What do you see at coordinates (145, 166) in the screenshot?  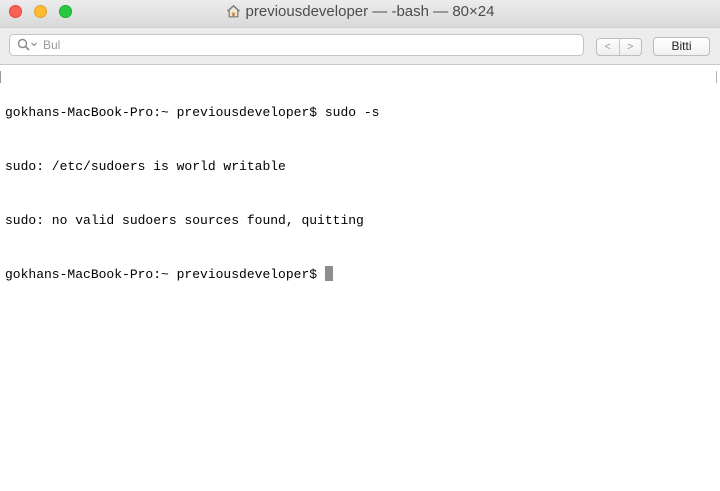 I see `terminal-line: sudo: /etc/sudoers is world writable` at bounding box center [145, 166].